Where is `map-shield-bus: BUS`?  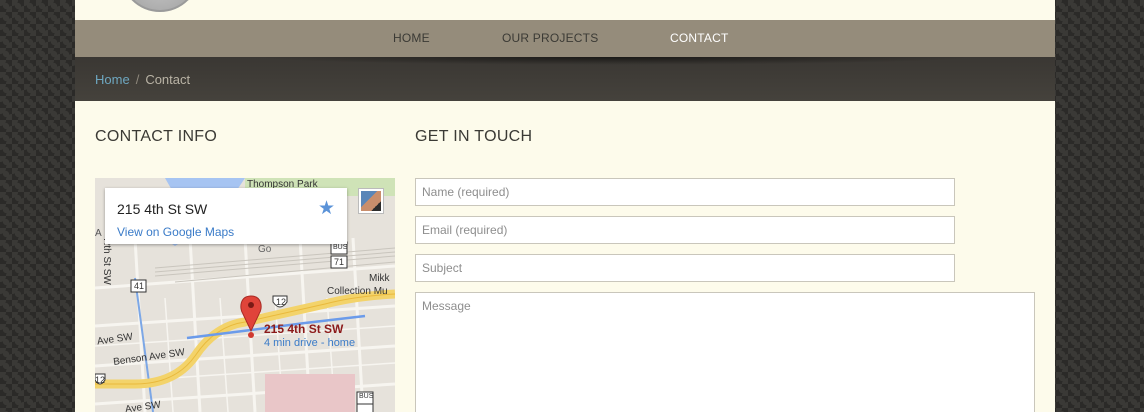
map-shield-bus: BUS is located at coordinates (340, 247).